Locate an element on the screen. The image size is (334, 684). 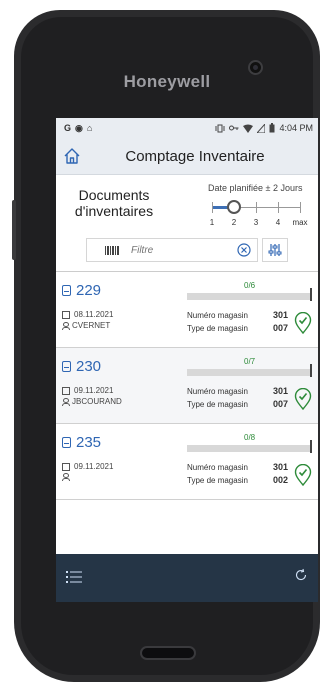
slider-label: 4 is located at coordinates (278, 222).